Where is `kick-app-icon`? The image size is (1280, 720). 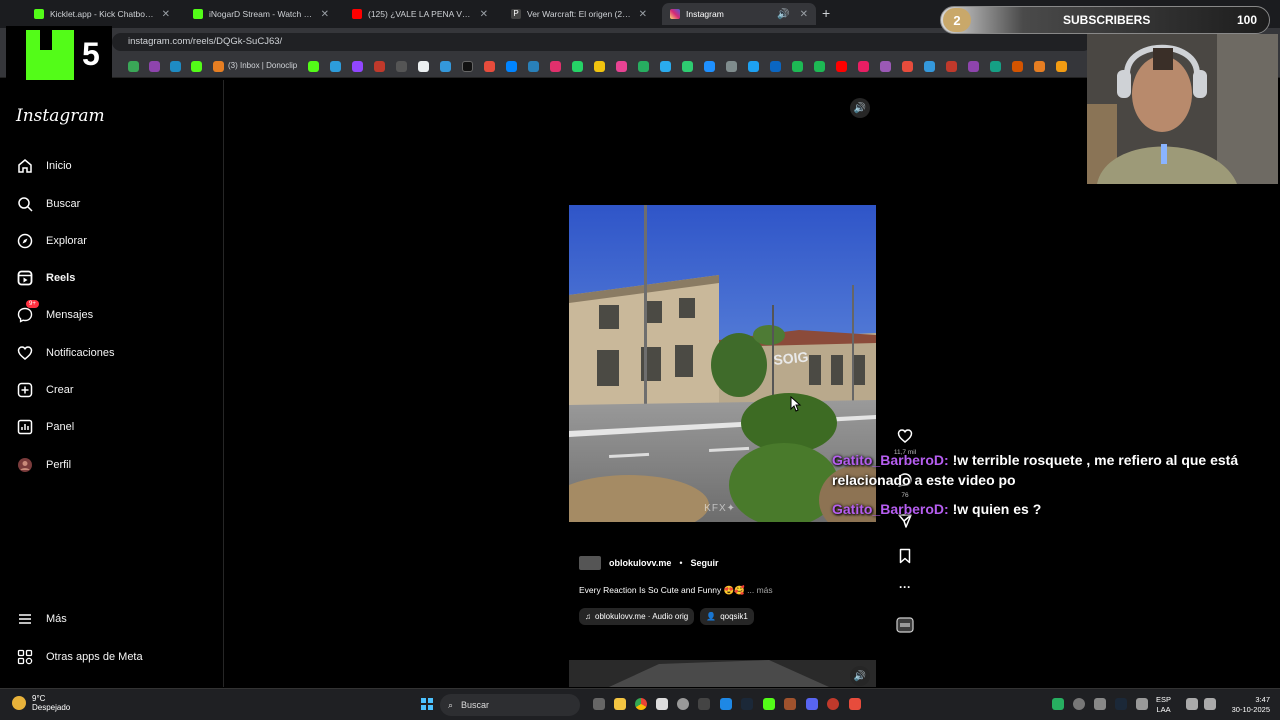 kick-app-icon is located at coordinates (769, 704).